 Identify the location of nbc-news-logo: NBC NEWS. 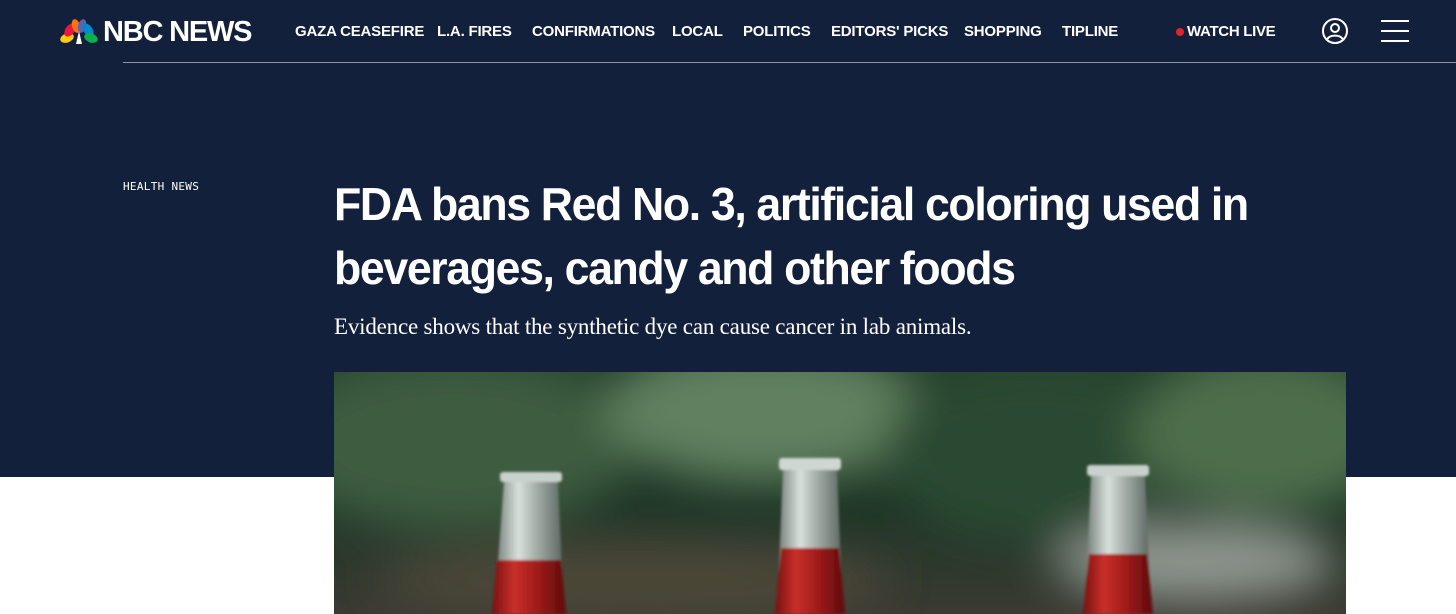
(156, 32).